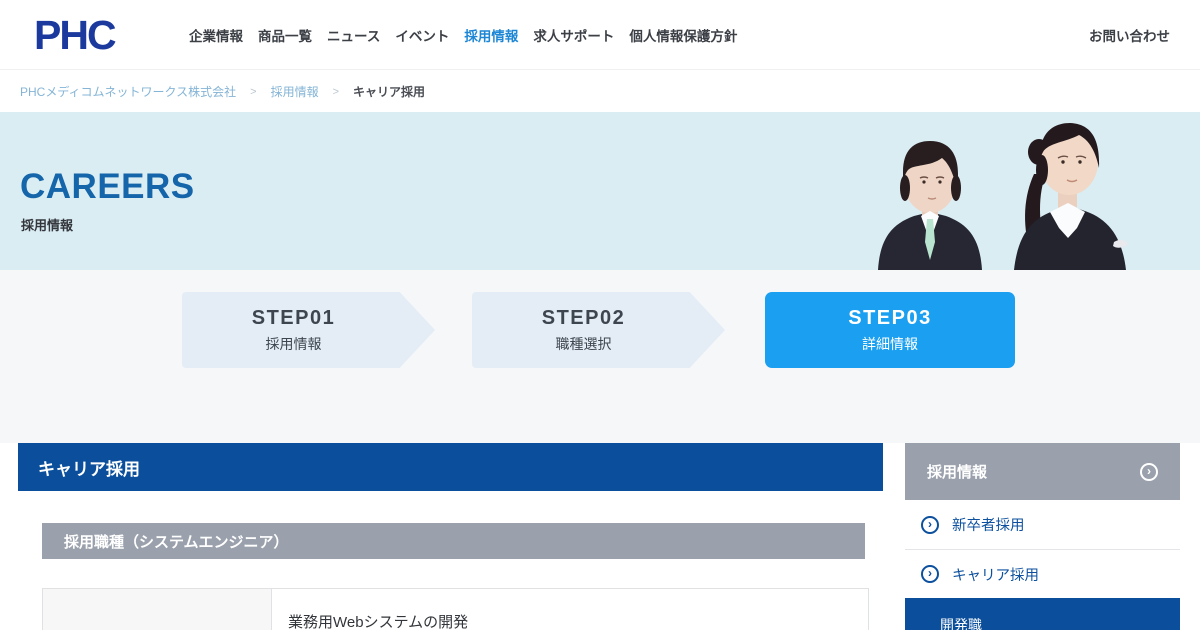  Describe the element at coordinates (455, 609) in the screenshot. I see `job-detail-table: 業務用Webシステムの開発` at that location.